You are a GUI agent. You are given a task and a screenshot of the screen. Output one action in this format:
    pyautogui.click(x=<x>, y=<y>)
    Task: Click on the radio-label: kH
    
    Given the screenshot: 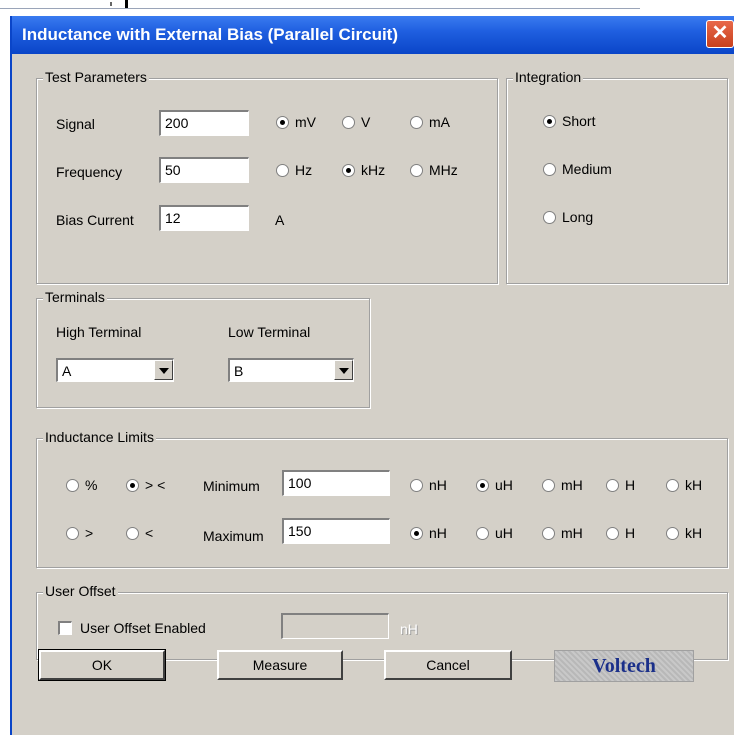 What is the action you would take?
    pyautogui.click(x=694, y=485)
    